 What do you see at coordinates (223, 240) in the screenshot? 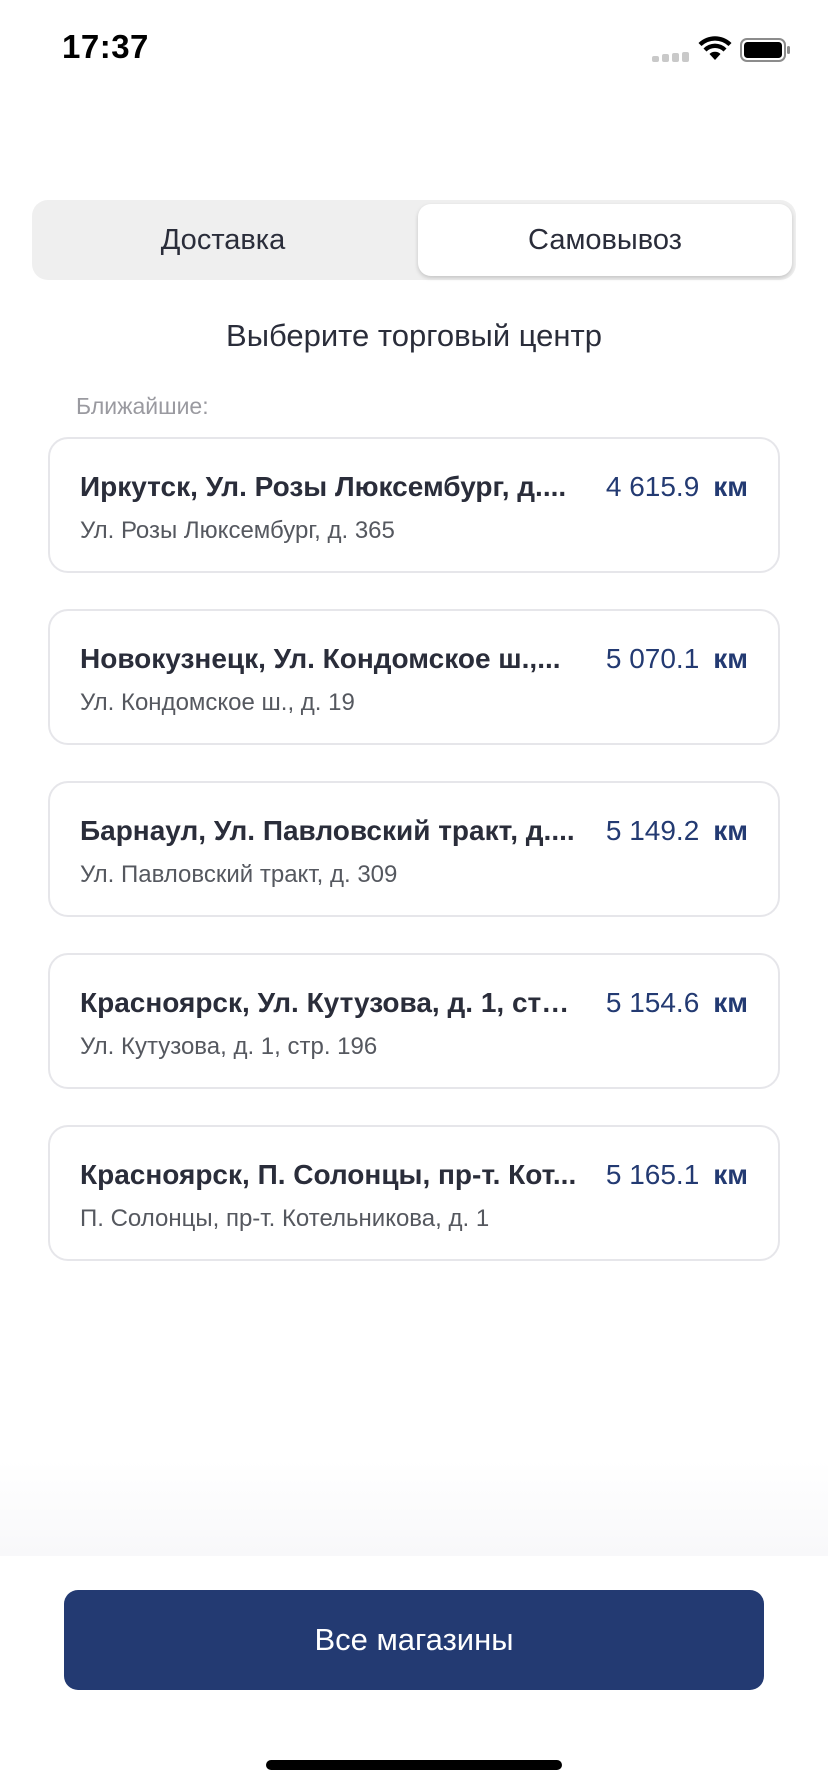
I see `tab-delivery: Доставка` at bounding box center [223, 240].